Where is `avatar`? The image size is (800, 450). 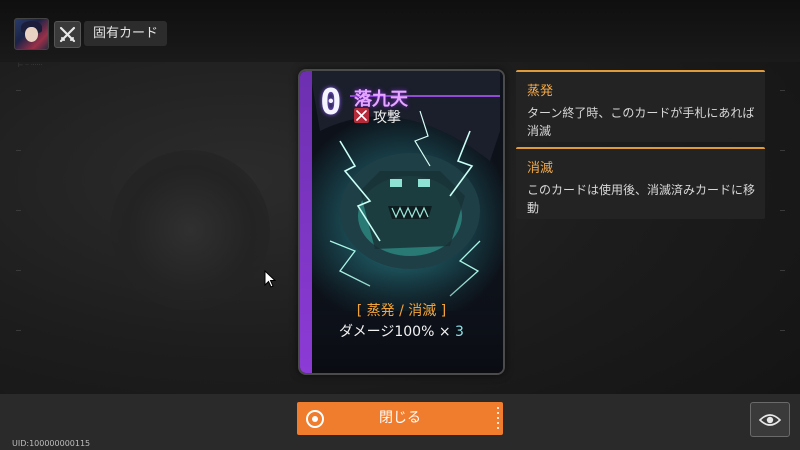 avatar is located at coordinates (31, 34).